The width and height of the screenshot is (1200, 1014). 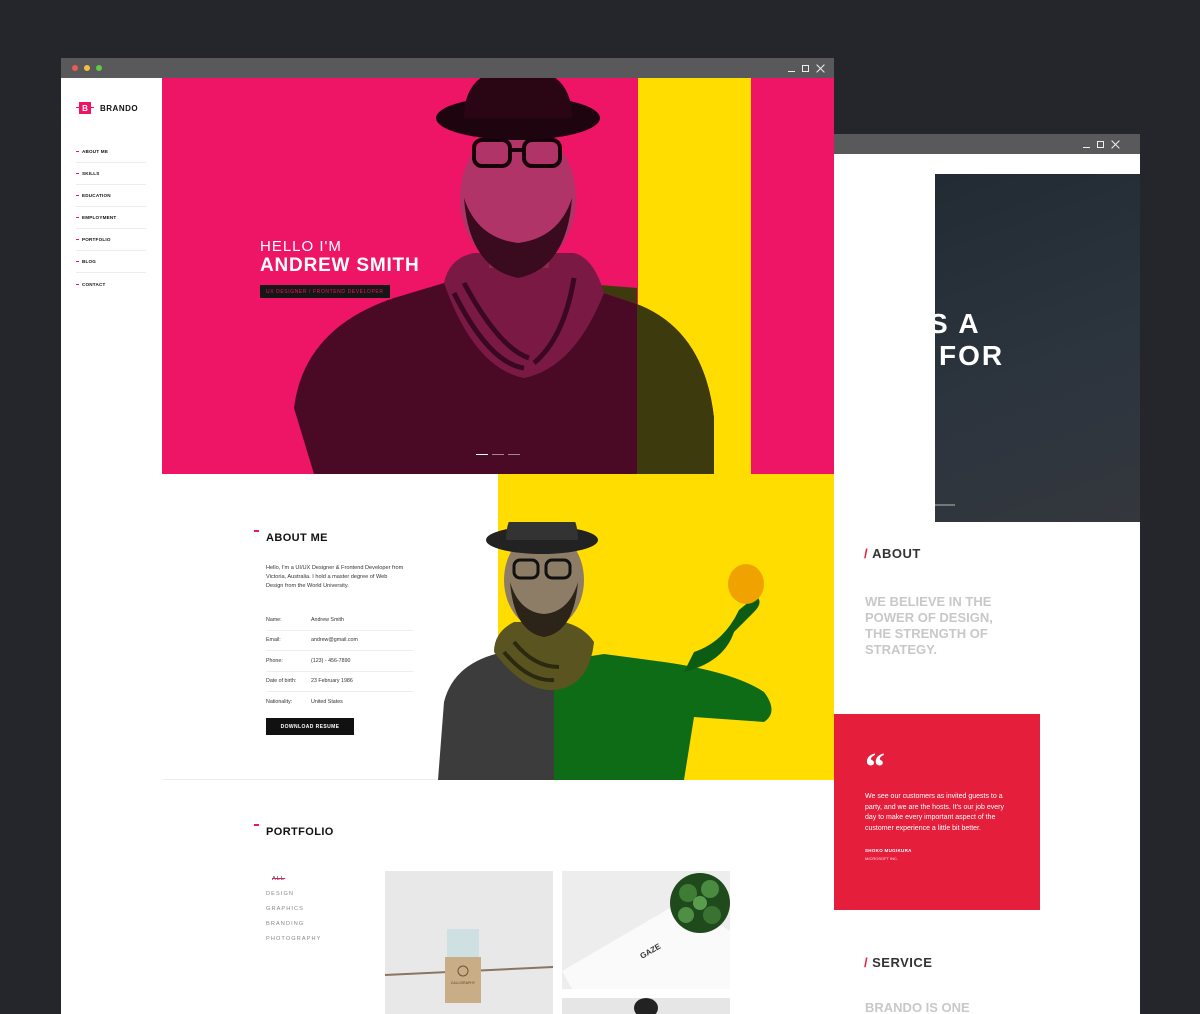 I want to click on back-hero-headline-line2: FOR, so click(x=972, y=355).